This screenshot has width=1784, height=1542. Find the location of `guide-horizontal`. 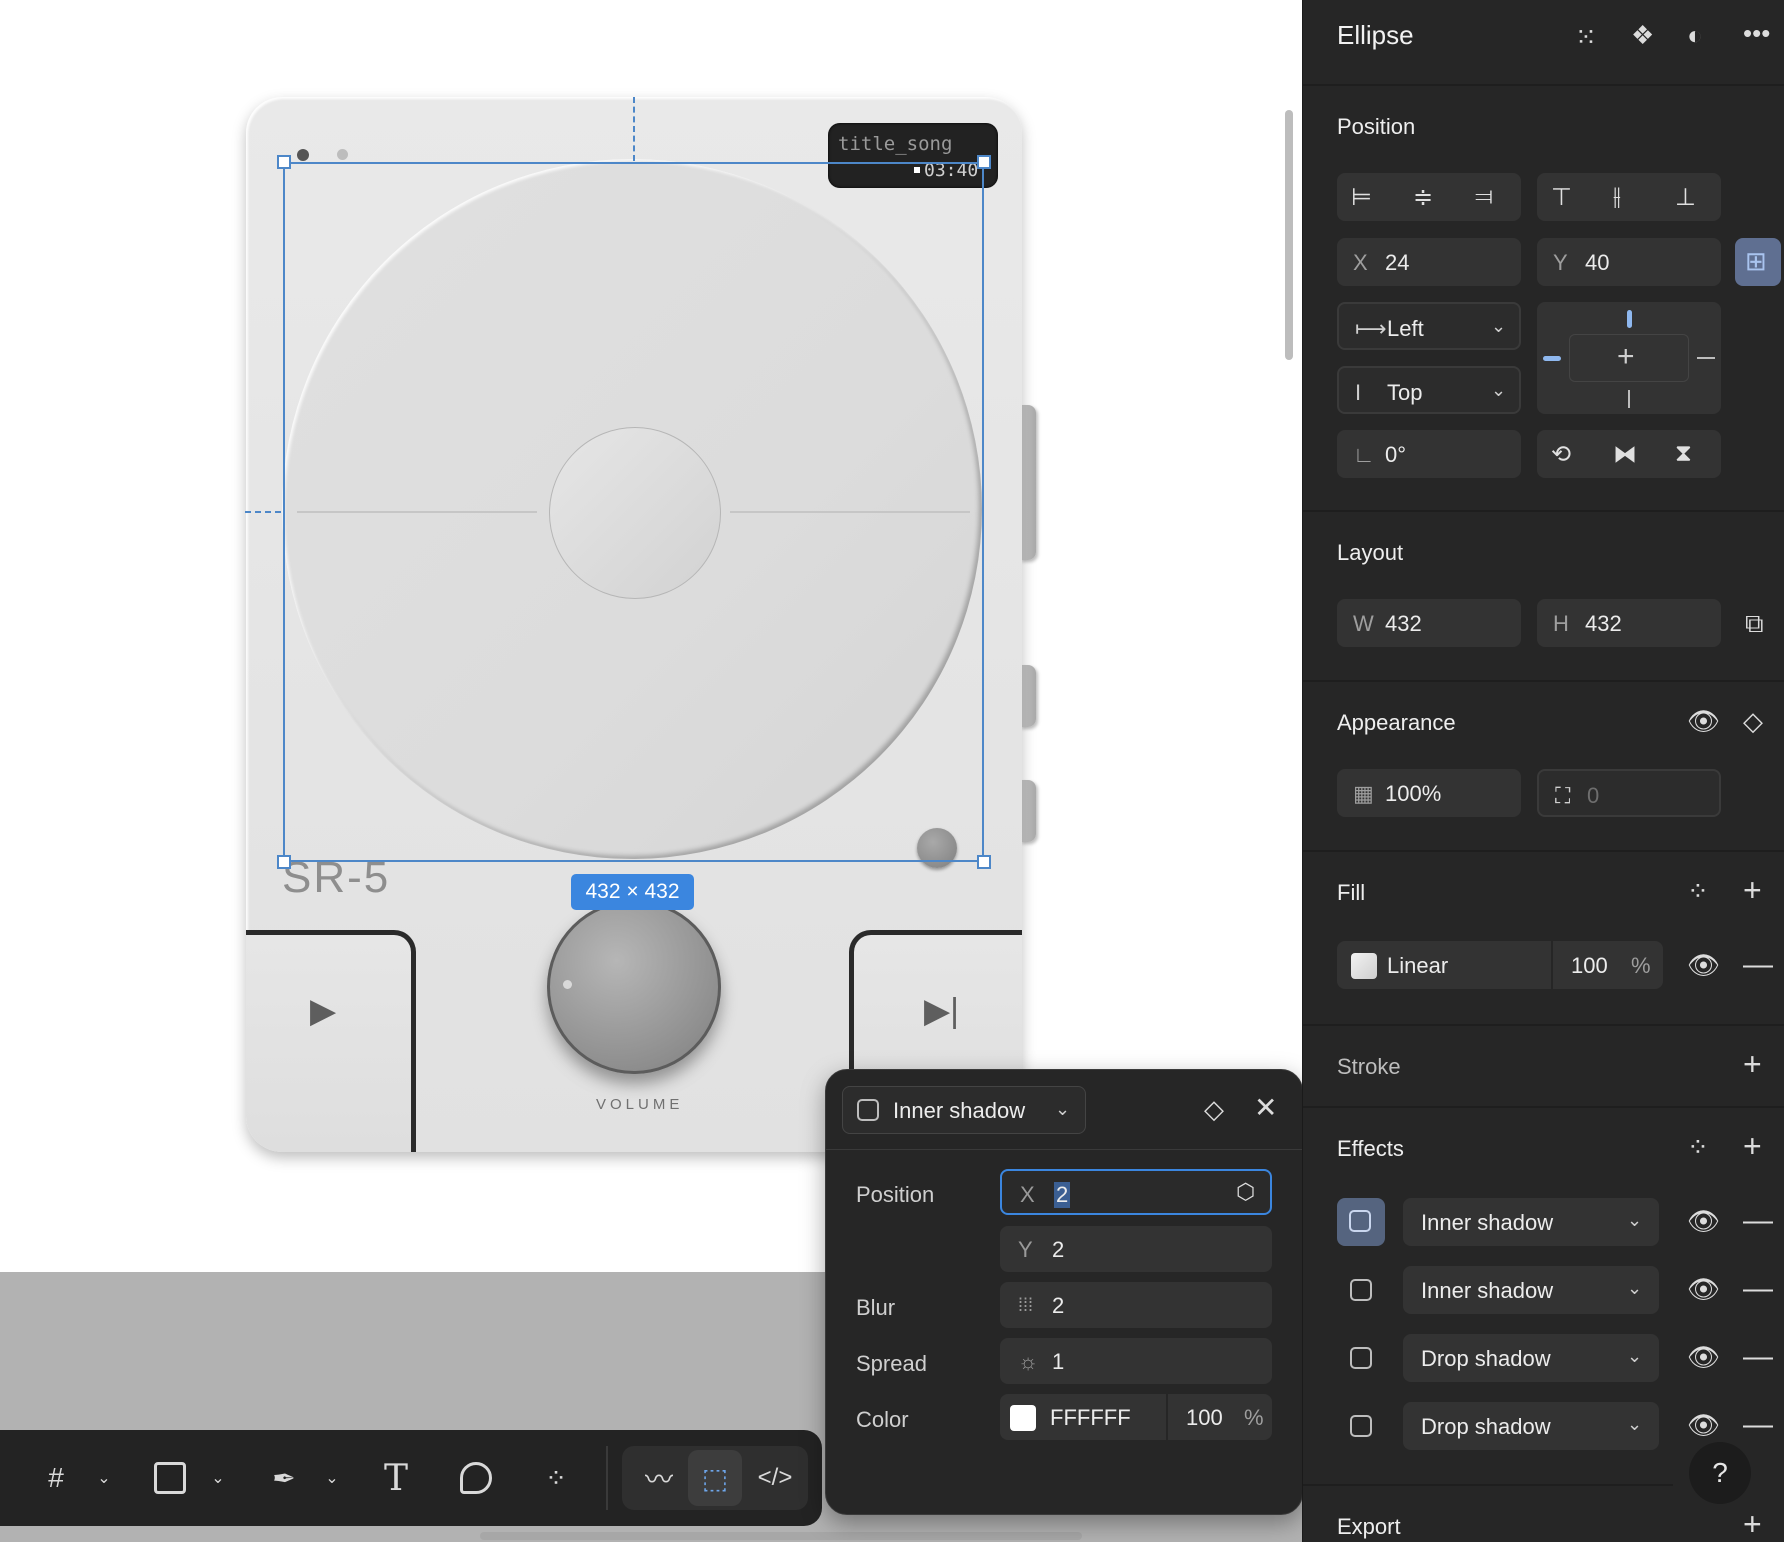

guide-horizontal is located at coordinates (263, 512).